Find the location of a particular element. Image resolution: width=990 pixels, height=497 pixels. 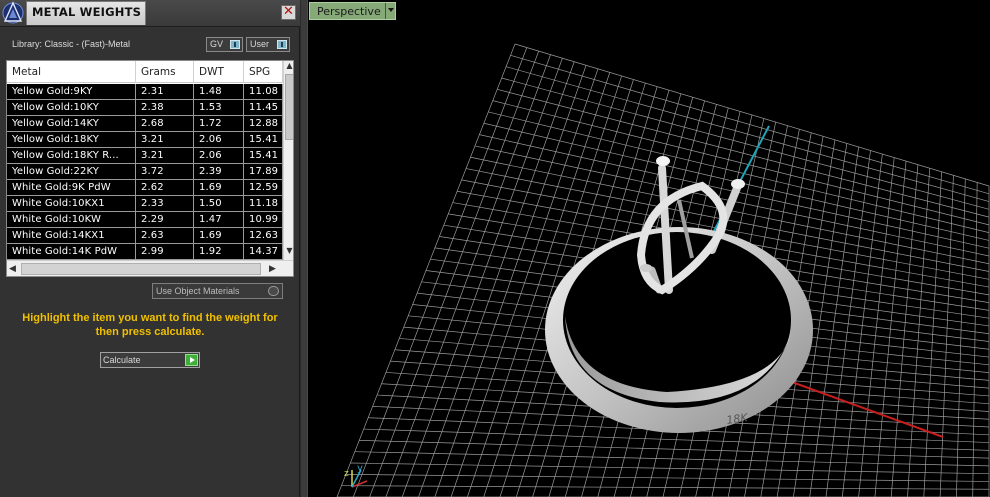

table-row: White Gold:10KX1 2.33 1.50 11.18 is located at coordinates (145, 204).